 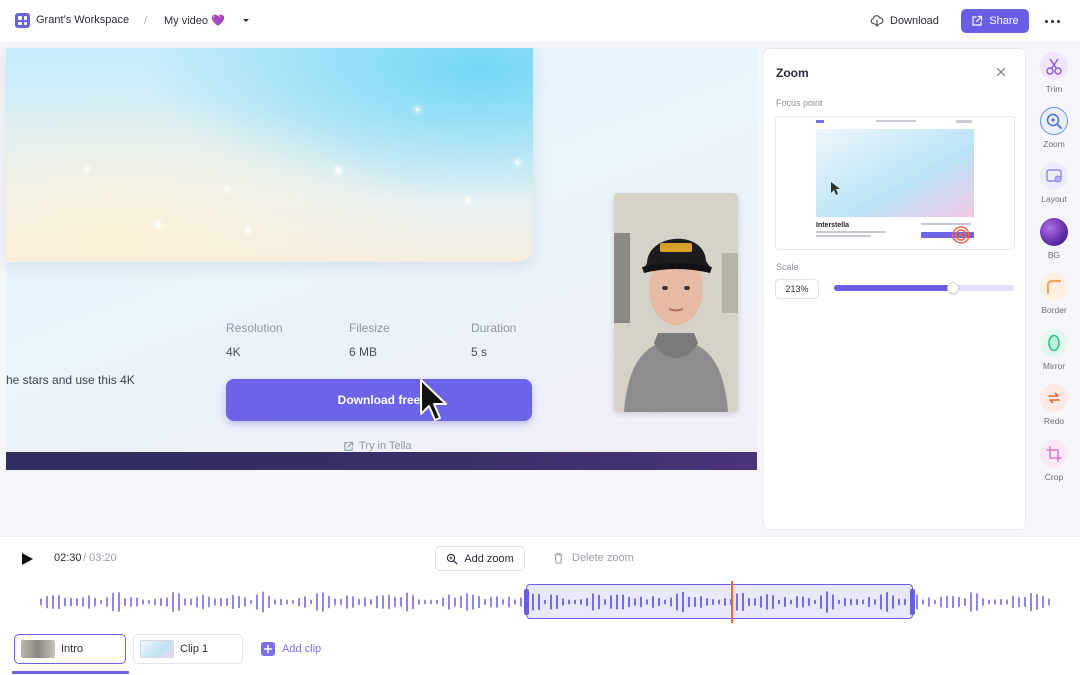 I want to click on cloud-download-icon, so click(x=877, y=21).